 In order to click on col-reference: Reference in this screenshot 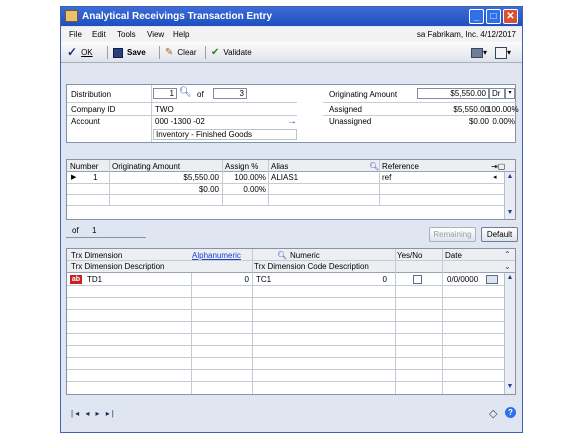, I will do `click(400, 166)`.